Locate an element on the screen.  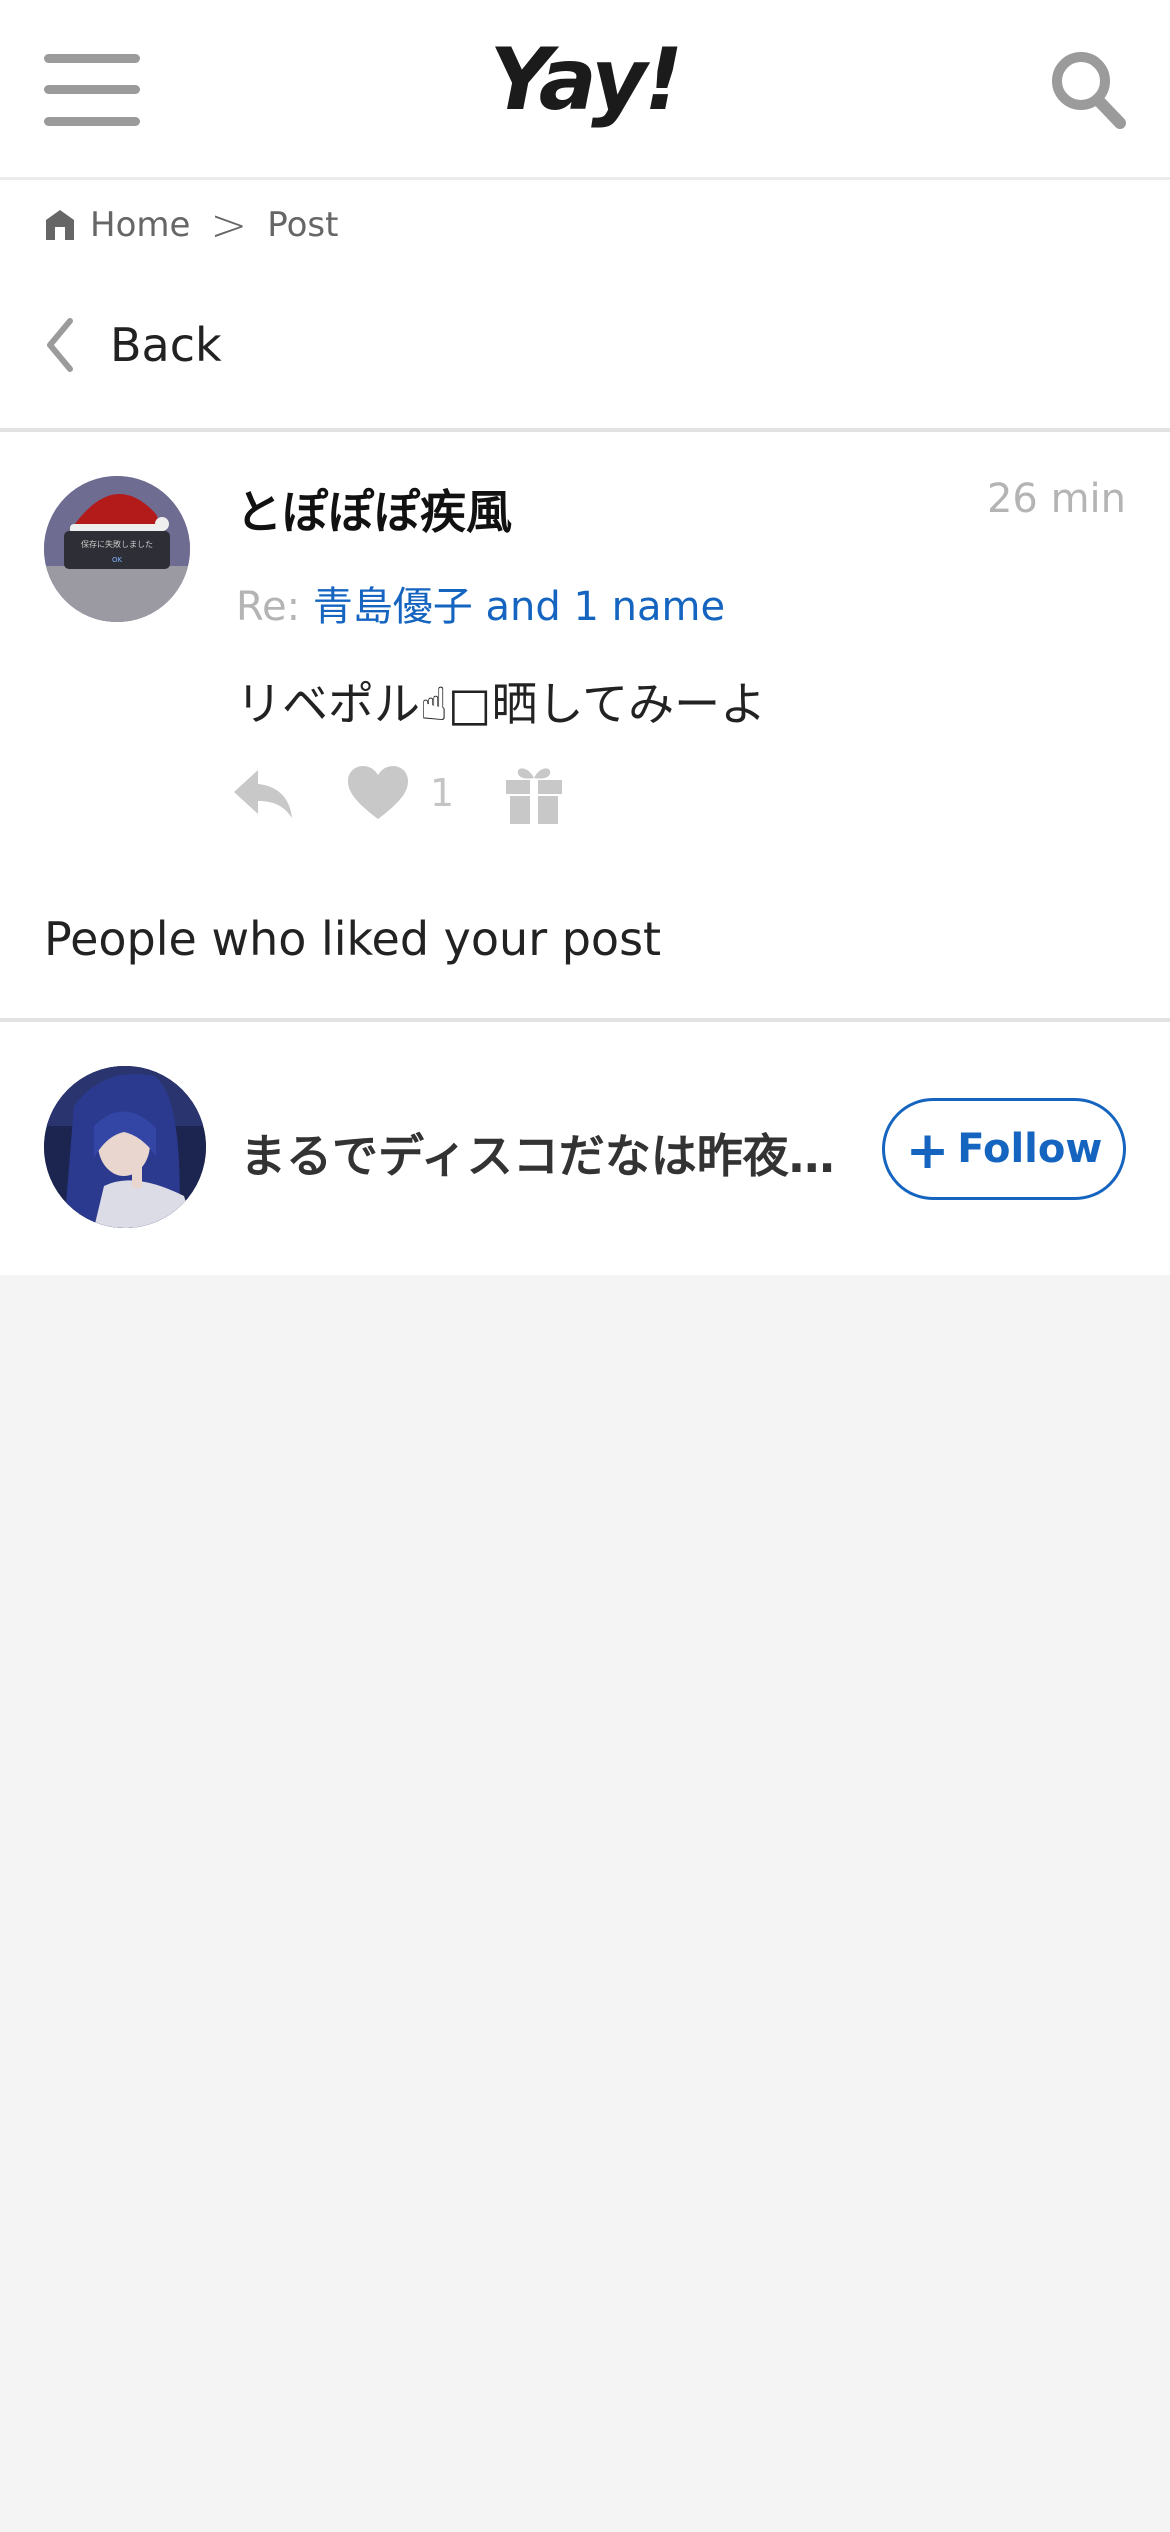
back-label: Back is located at coordinates (166, 345).